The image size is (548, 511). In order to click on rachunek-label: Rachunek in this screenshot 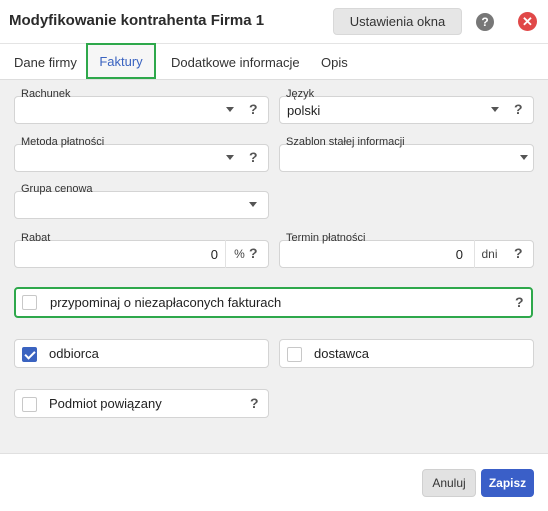, I will do `click(46, 94)`.